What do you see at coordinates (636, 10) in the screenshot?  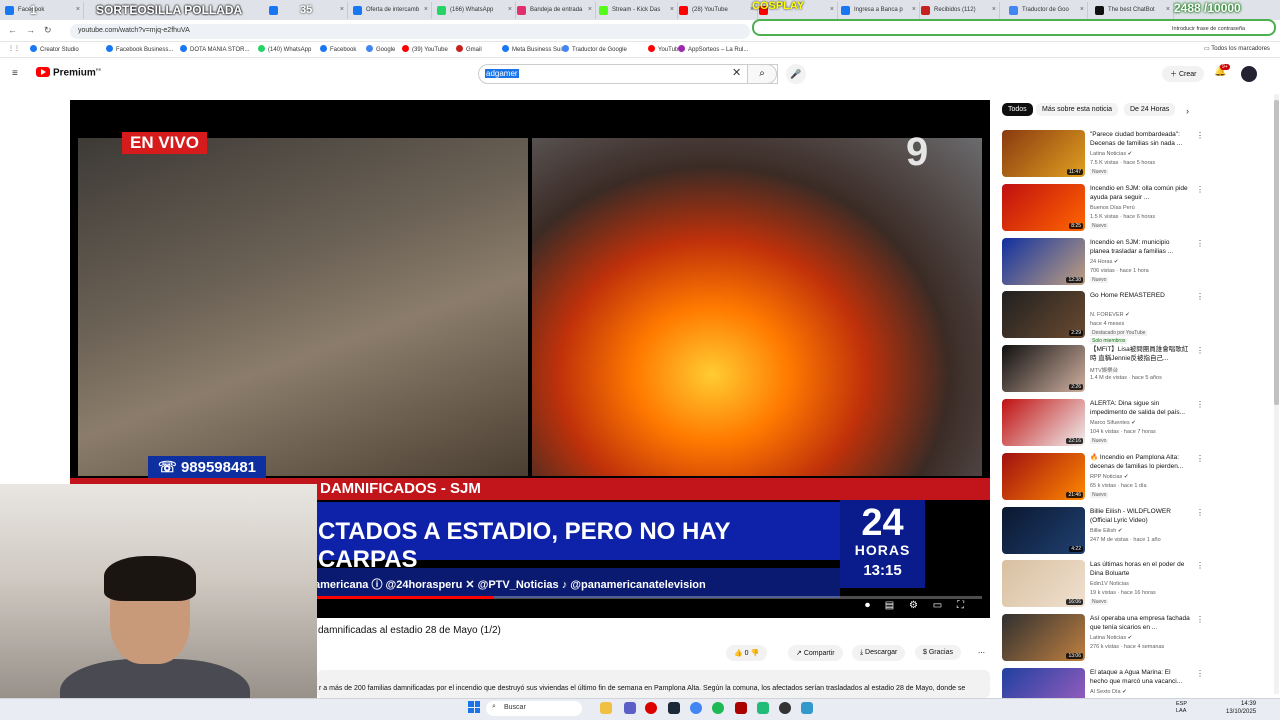 I see `tab: Stream - Kick Das ×` at bounding box center [636, 10].